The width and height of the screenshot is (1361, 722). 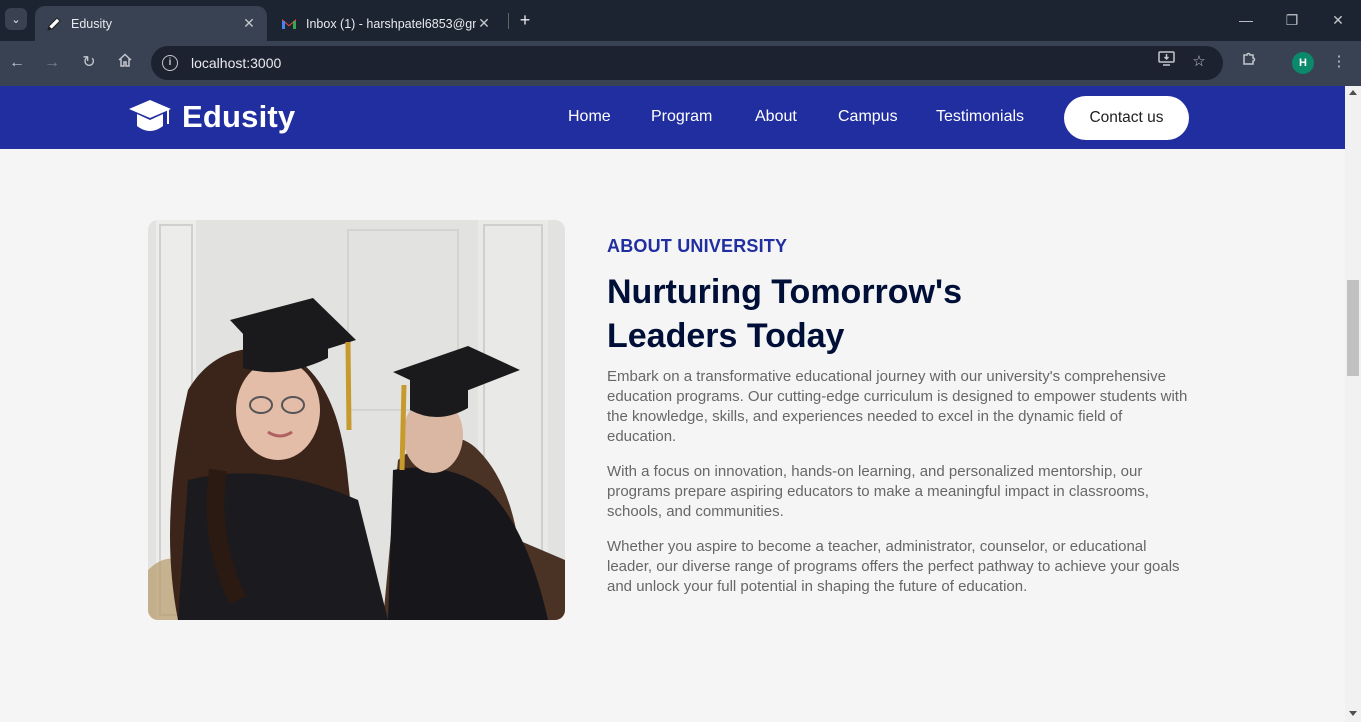 I want to click on brand-logo: Edusity, so click(x=211, y=117).